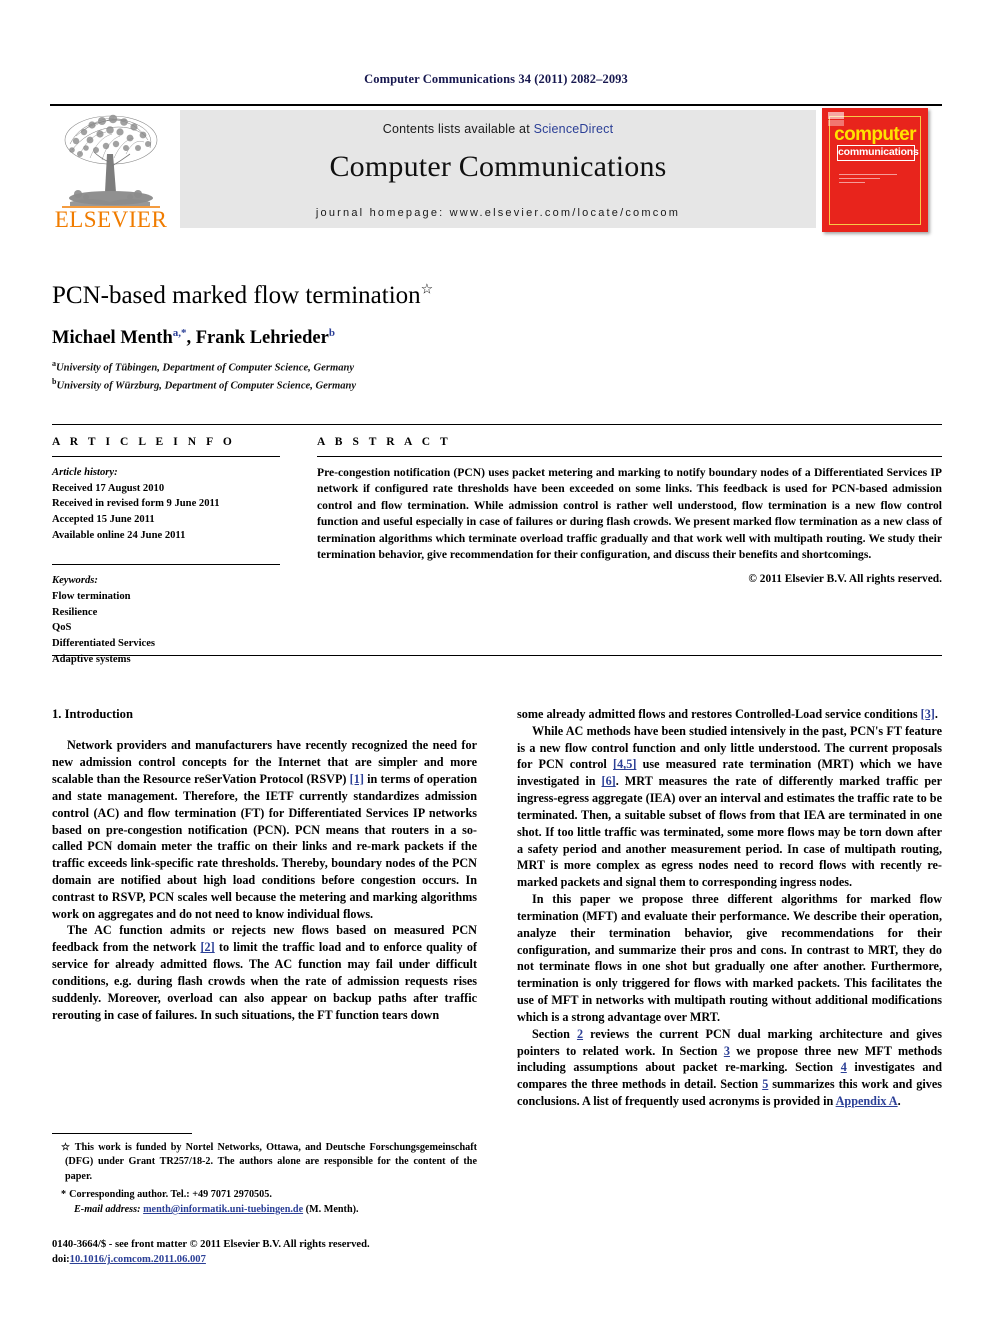 This screenshot has height=1323, width=992. I want to click on cover-title-communications: communications, so click(878, 153).